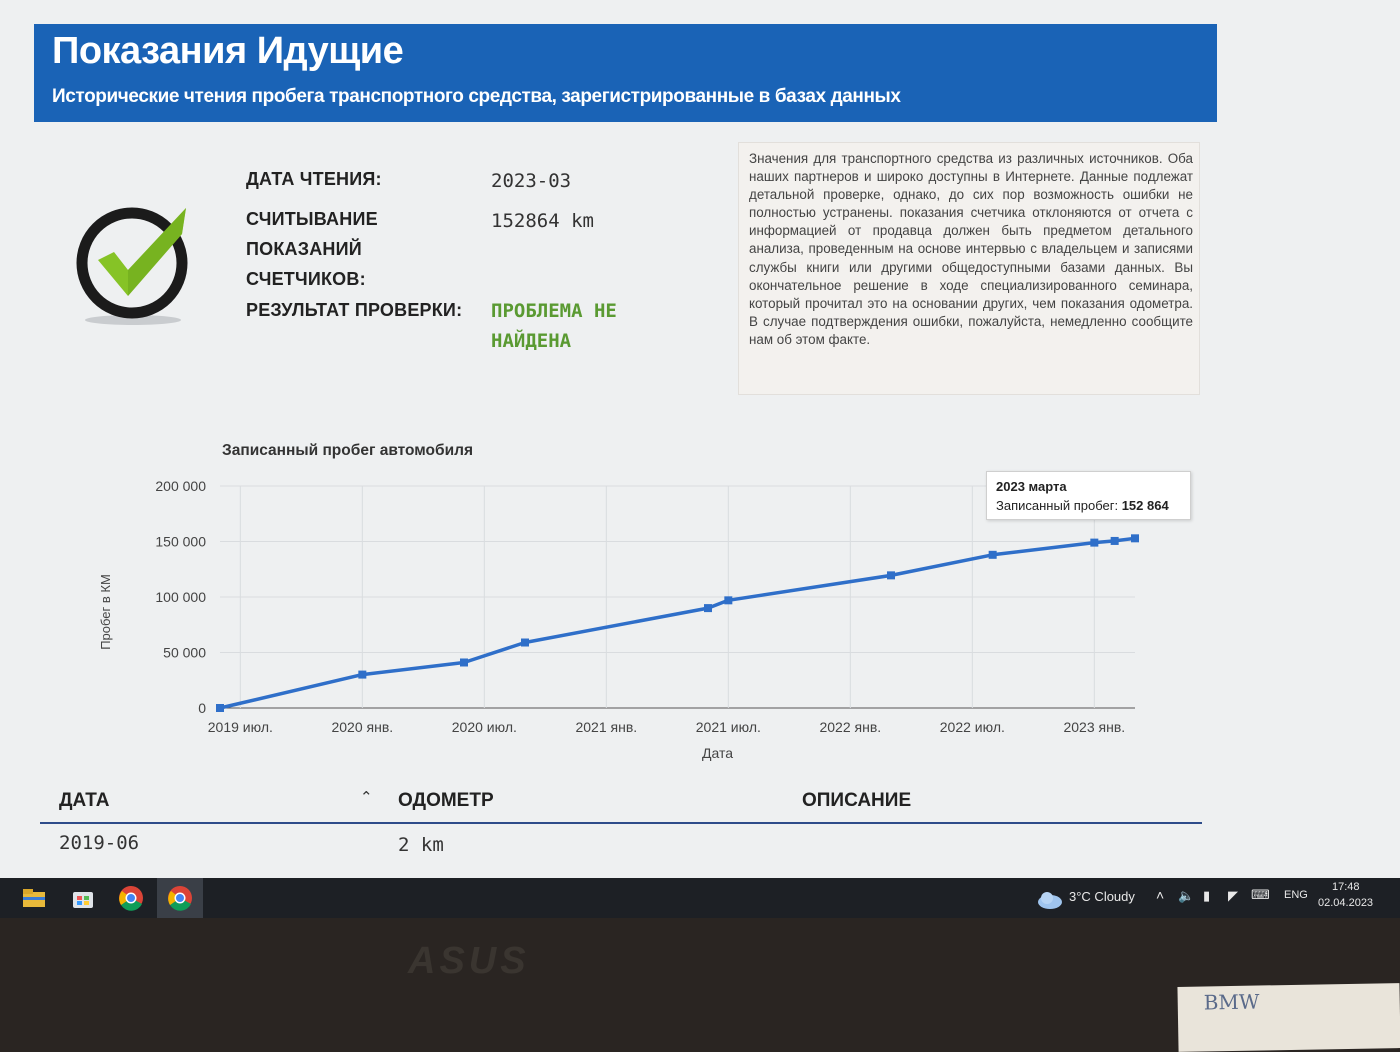 This screenshot has width=1400, height=1052. What do you see at coordinates (180, 898) in the screenshot?
I see `chrome-active-icon` at bounding box center [180, 898].